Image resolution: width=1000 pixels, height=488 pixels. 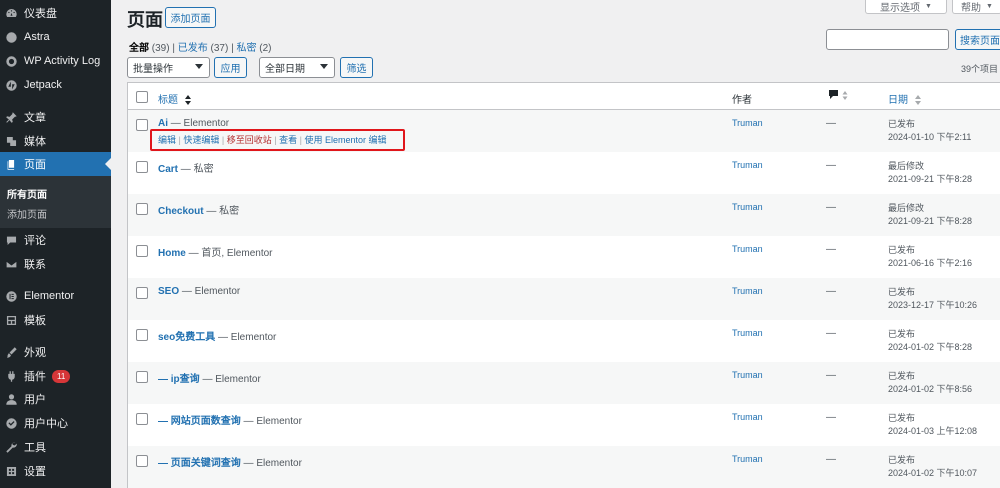 What do you see at coordinates (199, 421) in the screenshot?
I see `page-title-link: — 网站页面数查询` at bounding box center [199, 421].